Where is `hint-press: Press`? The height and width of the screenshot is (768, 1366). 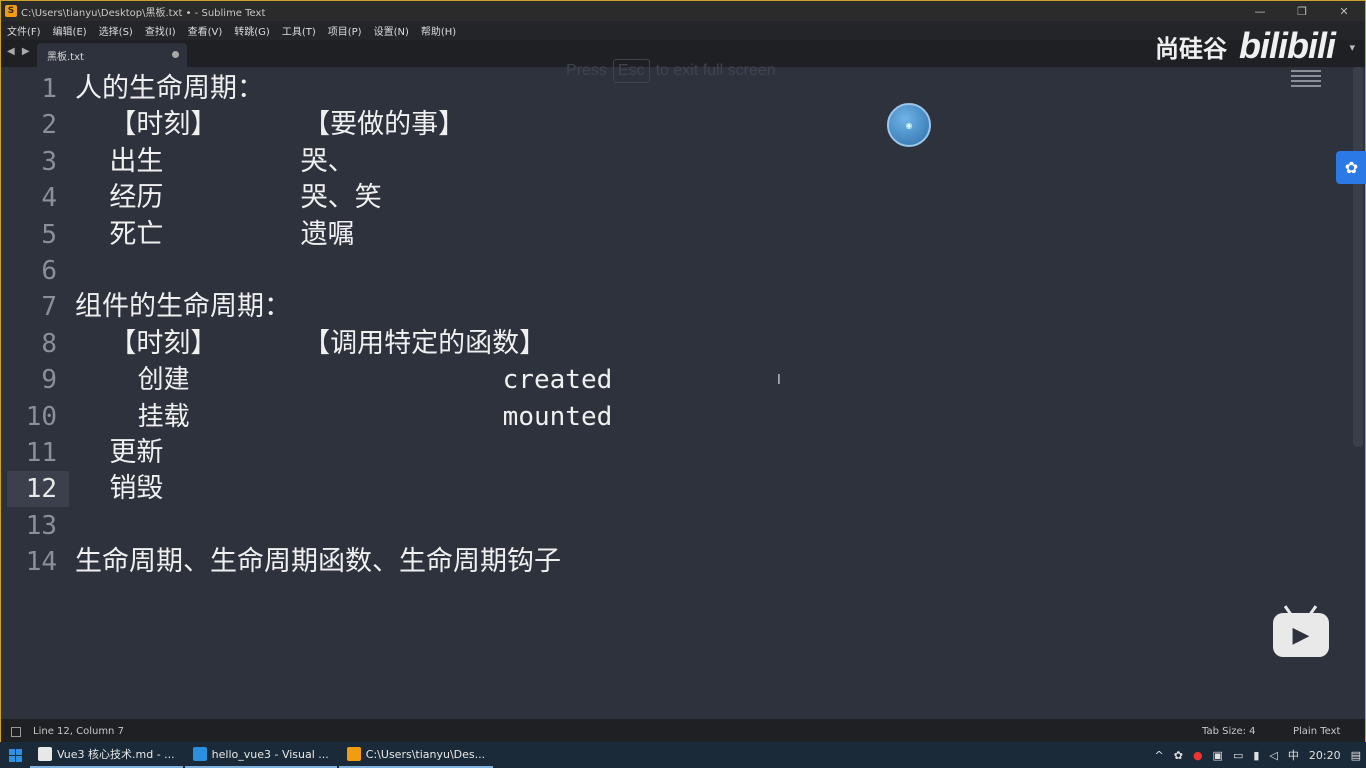
hint-press: Press is located at coordinates (586, 70).